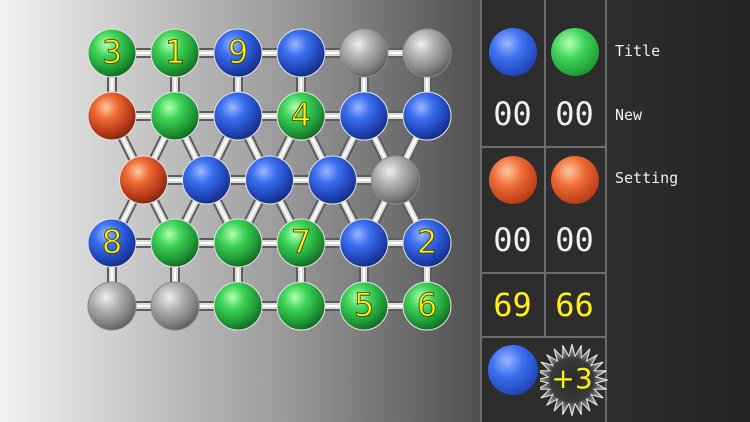 The width and height of the screenshot is (750, 422). What do you see at coordinates (628, 115) in the screenshot?
I see `menu-new: New` at bounding box center [628, 115].